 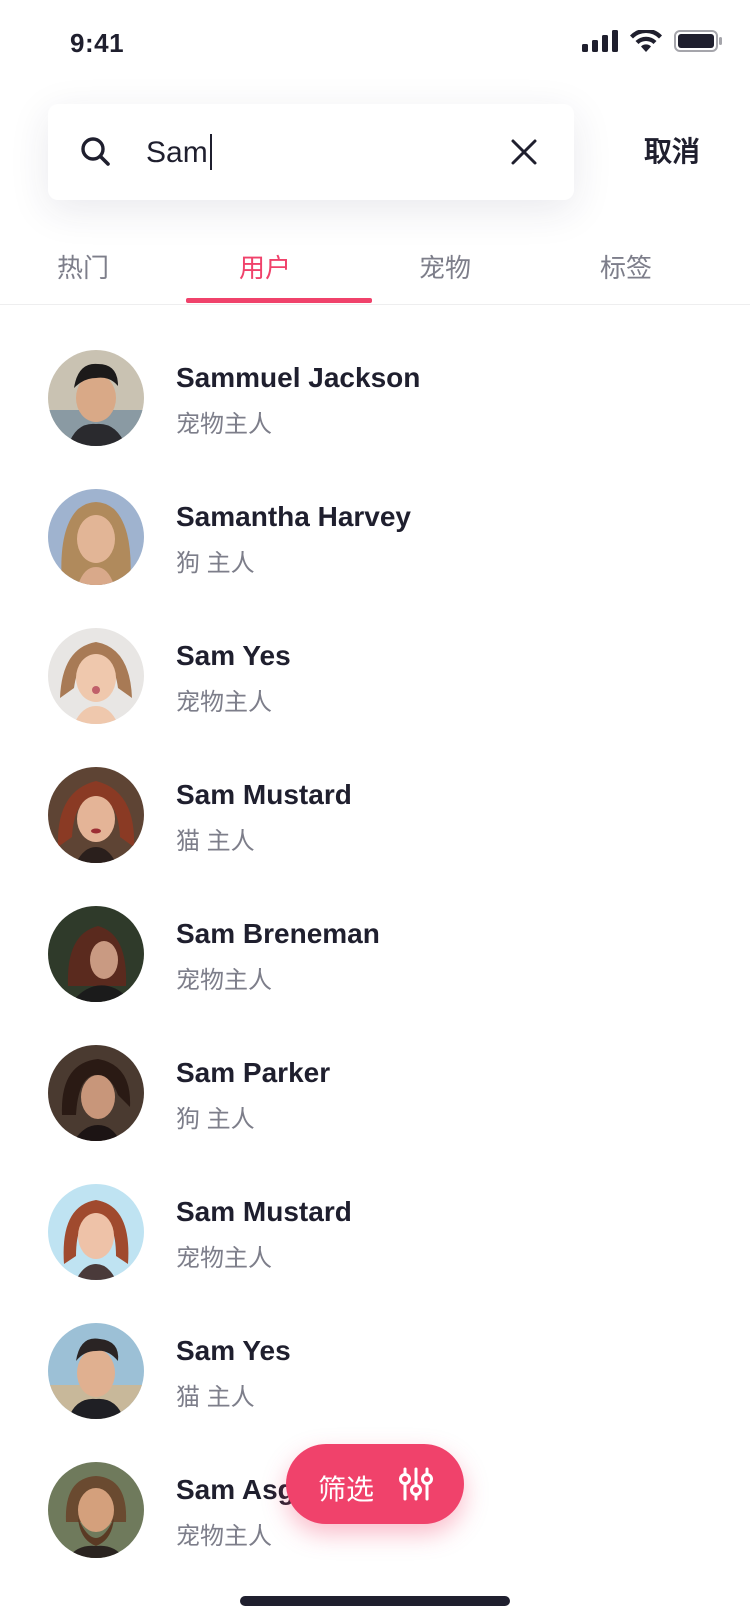 I want to click on sliders-icon, so click(x=416, y=1484).